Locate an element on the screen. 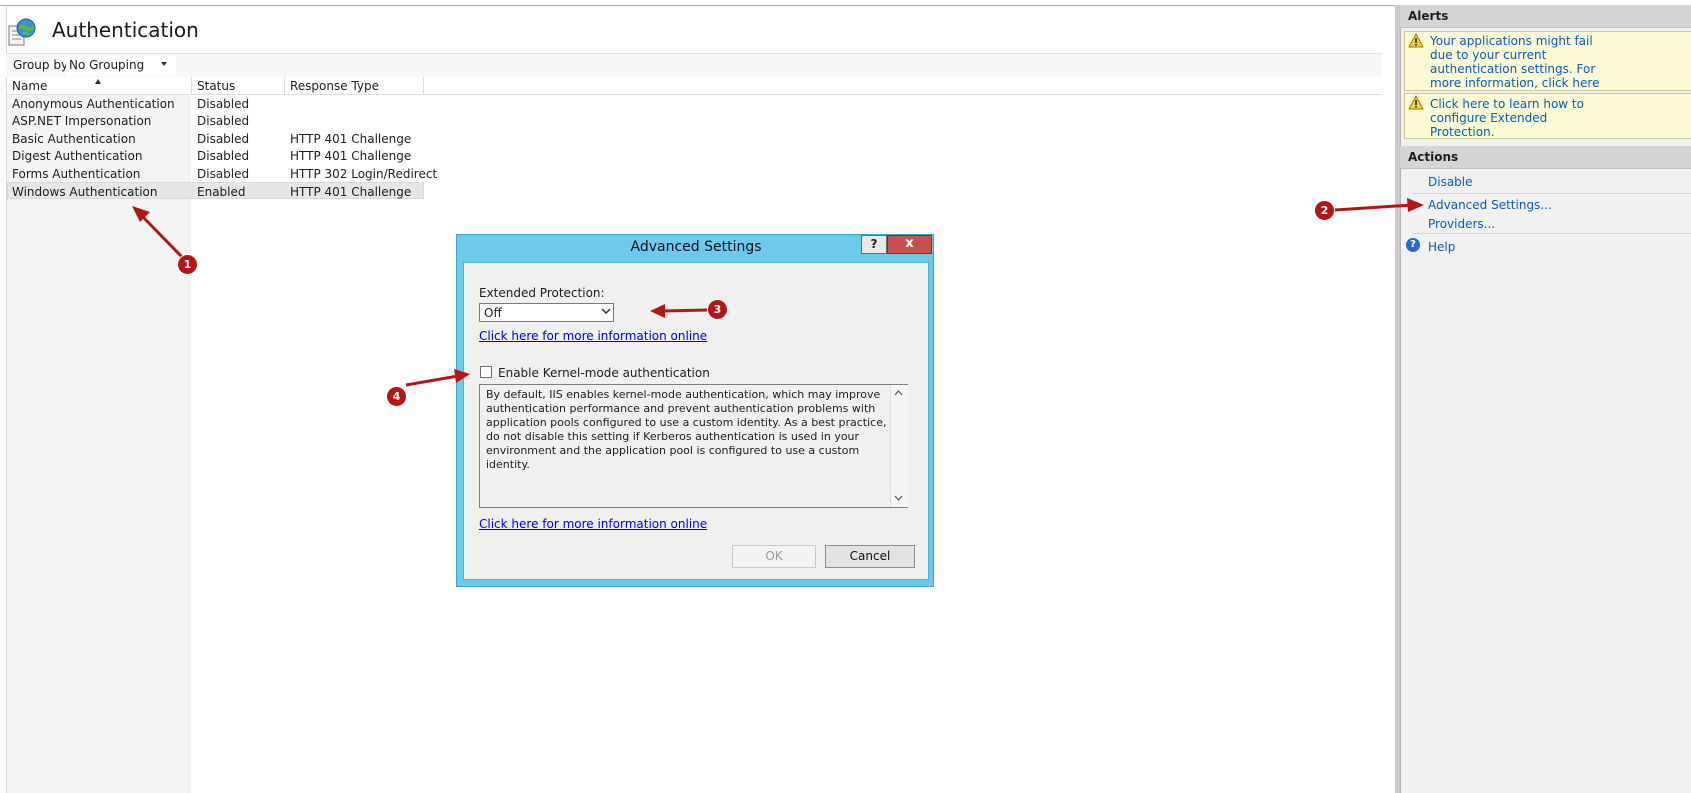  callout-badge-3: 3 is located at coordinates (717, 309).